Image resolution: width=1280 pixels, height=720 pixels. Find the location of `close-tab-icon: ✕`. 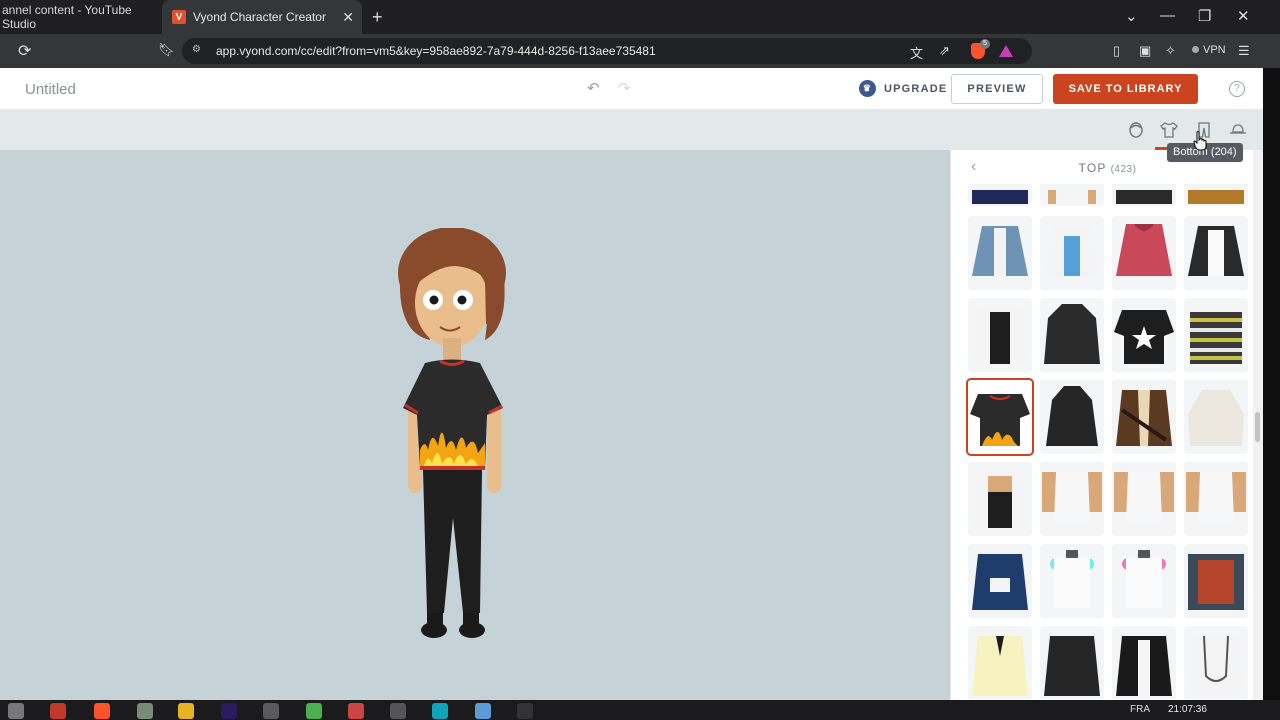

close-tab-icon: ✕ is located at coordinates (348, 17).